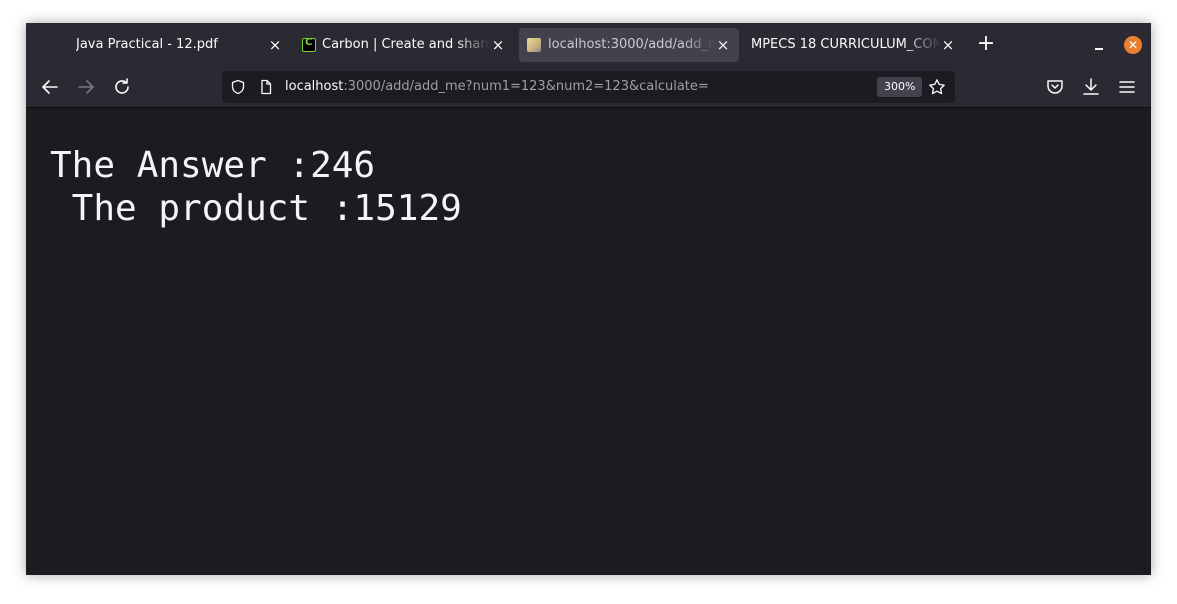  What do you see at coordinates (1133, 45) in the screenshot?
I see `window-close-icon: ✕` at bounding box center [1133, 45].